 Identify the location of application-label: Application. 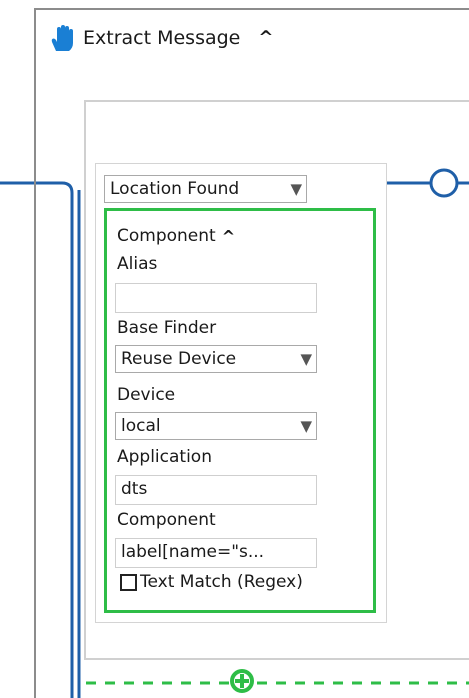
(164, 457).